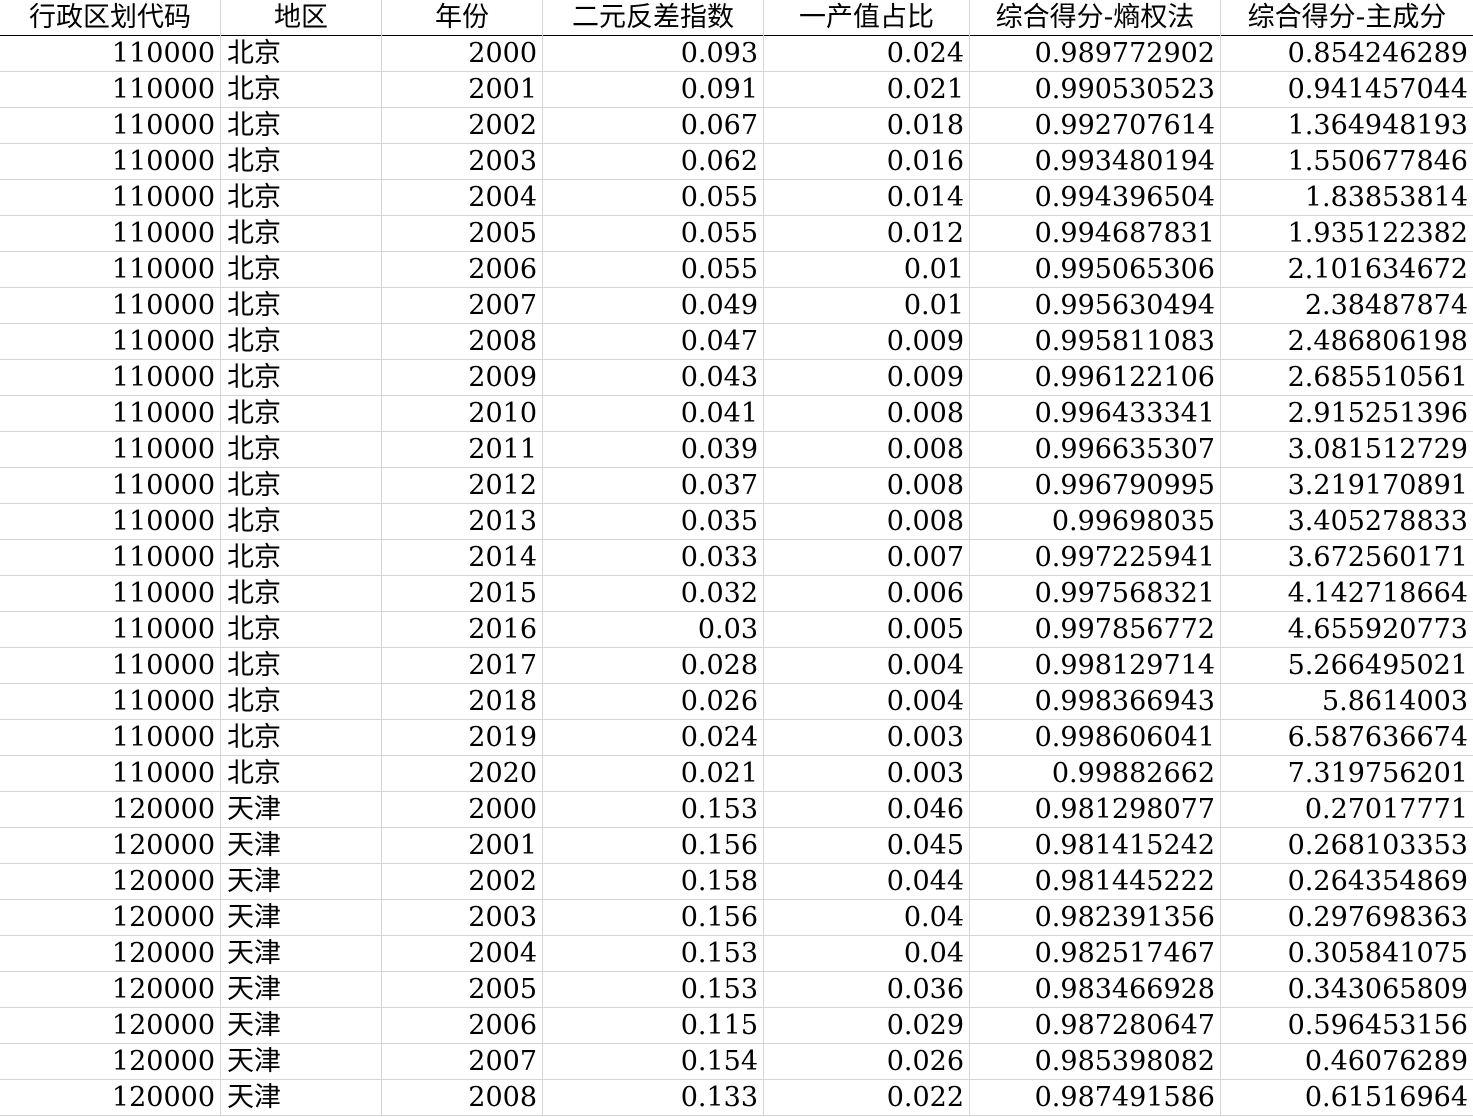 This screenshot has width=1473, height=1117. Describe the element at coordinates (1347, 918) in the screenshot. I see `cell-score-pca: 0.297698363` at that location.